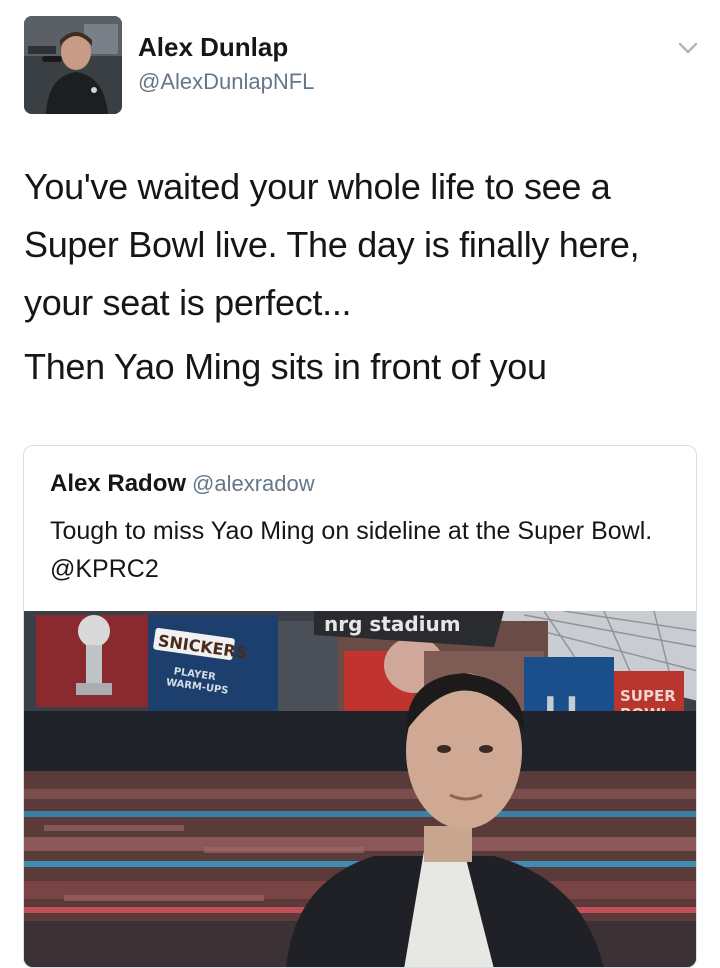 This screenshot has width=720, height=968. I want to click on logo-text-1: SUPER, so click(648, 696).